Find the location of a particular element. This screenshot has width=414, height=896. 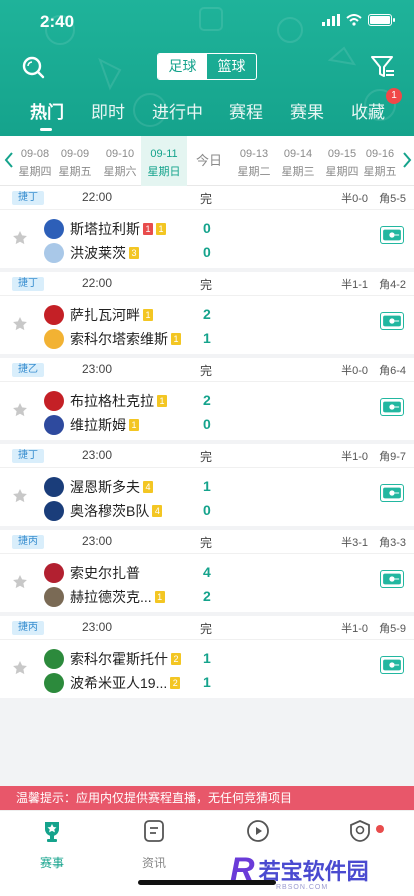

match-card: 捷丙 23:00 完 半3-1 角3-3 索史尔扎普 赫拉德茨克... 1 4 2 is located at coordinates (207, 571).